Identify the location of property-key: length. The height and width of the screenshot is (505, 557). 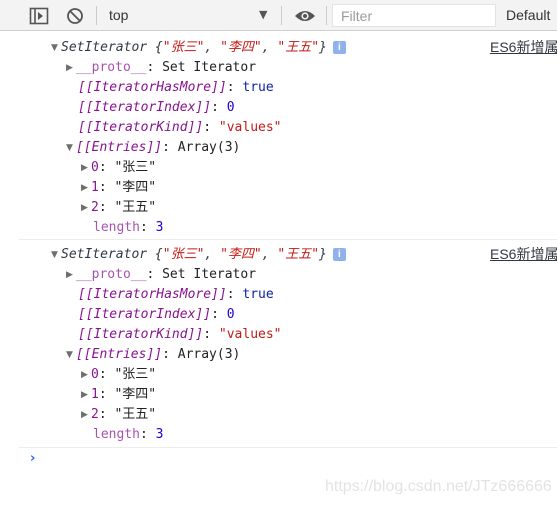
(116, 227).